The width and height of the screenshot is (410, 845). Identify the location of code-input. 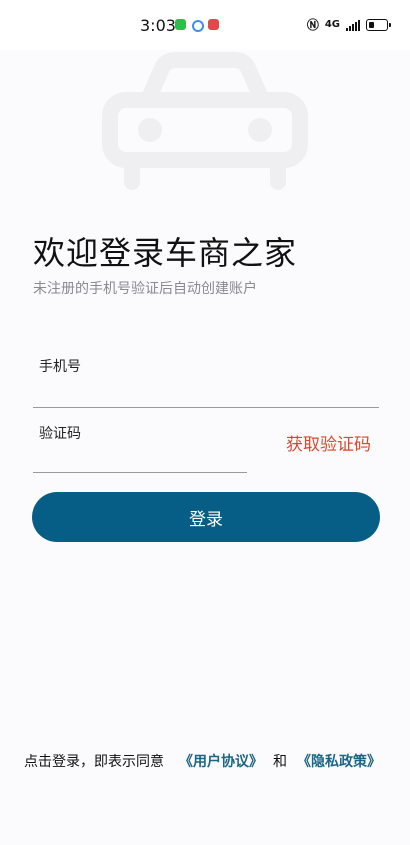
(139, 458).